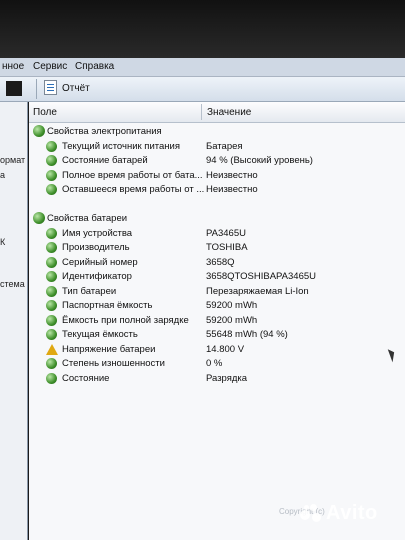 This screenshot has width=405, height=540. I want to click on property-label: Серийный номер, so click(100, 262).